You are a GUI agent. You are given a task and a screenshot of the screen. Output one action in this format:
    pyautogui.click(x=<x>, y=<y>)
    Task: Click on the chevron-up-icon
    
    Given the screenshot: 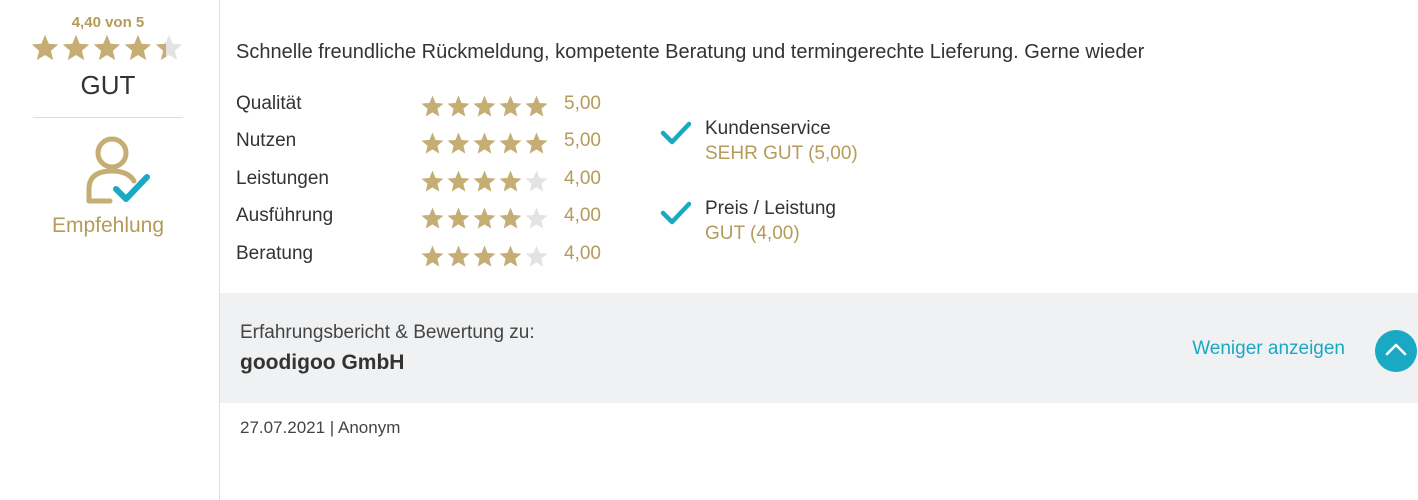 What is the action you would take?
    pyautogui.click(x=1396, y=351)
    